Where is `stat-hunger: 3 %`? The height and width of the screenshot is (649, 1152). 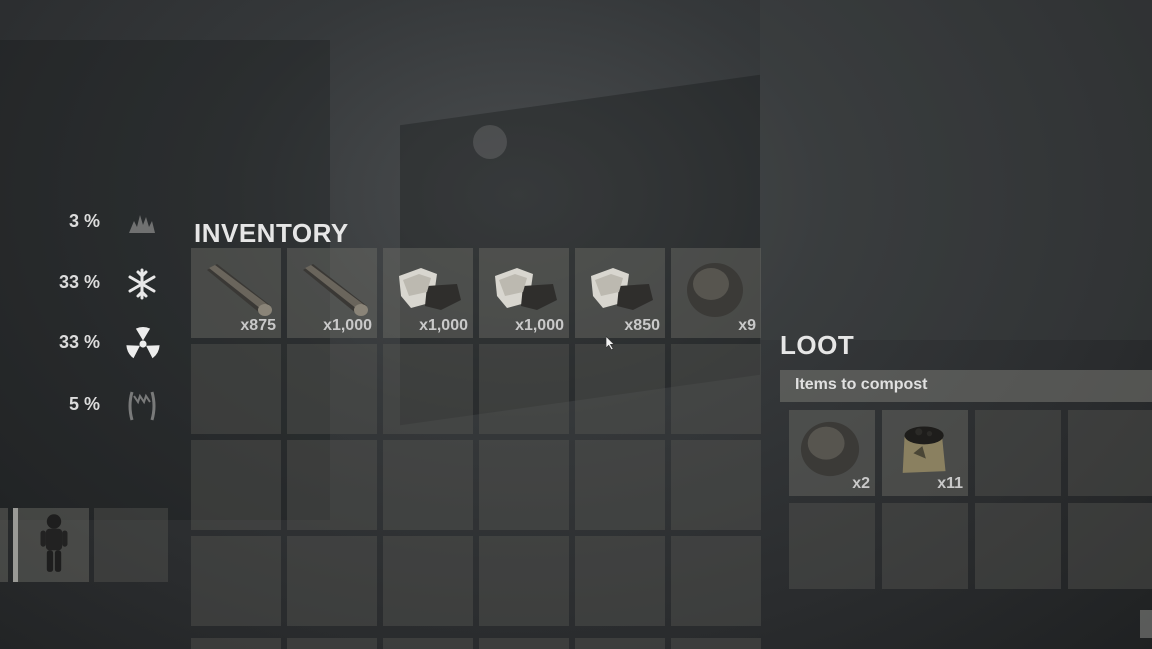 stat-hunger: 3 % is located at coordinates (110, 222).